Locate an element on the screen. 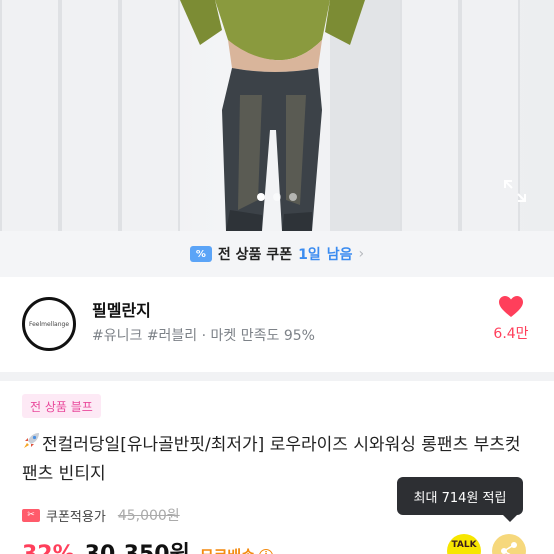 The height and width of the screenshot is (554, 554). store-name: 필멜란지 is located at coordinates (121, 309).